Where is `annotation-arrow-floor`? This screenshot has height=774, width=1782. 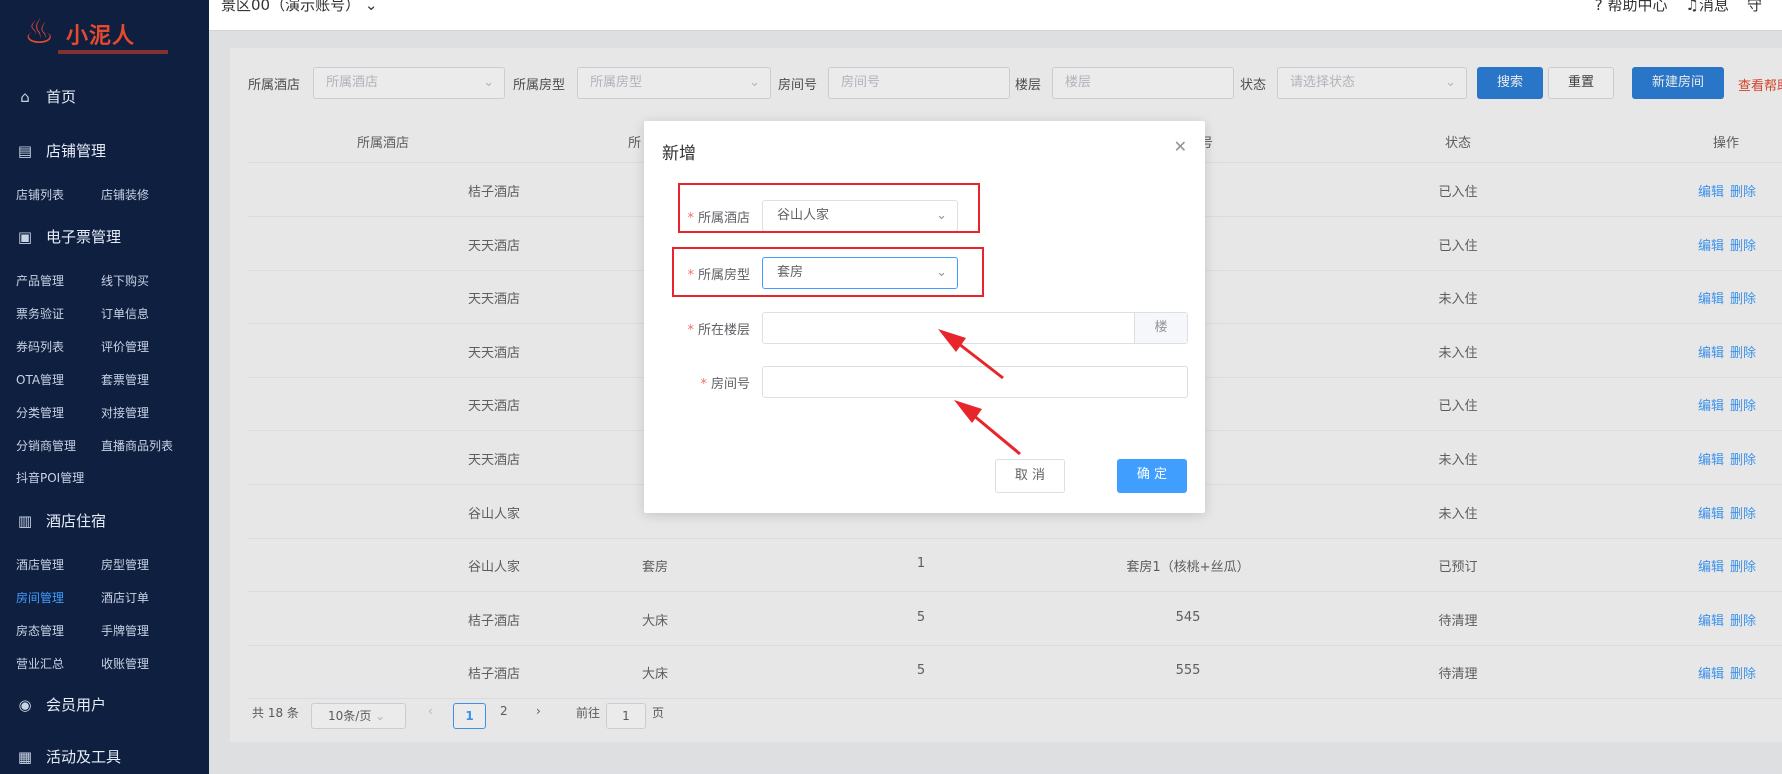 annotation-arrow-floor is located at coordinates (971, 354).